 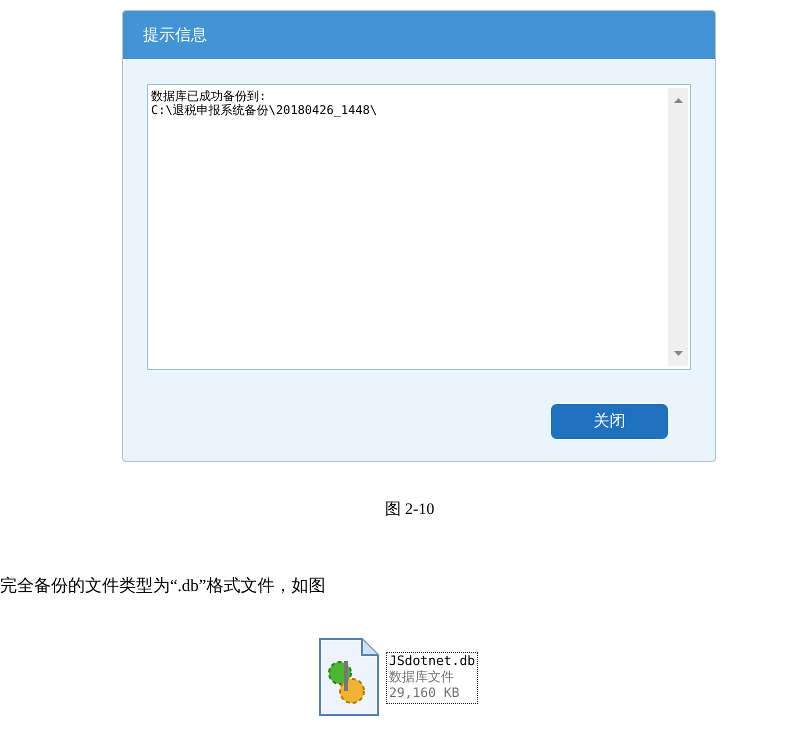 What do you see at coordinates (424, 694) in the screenshot?
I see `file-size: 29,160 KB` at bounding box center [424, 694].